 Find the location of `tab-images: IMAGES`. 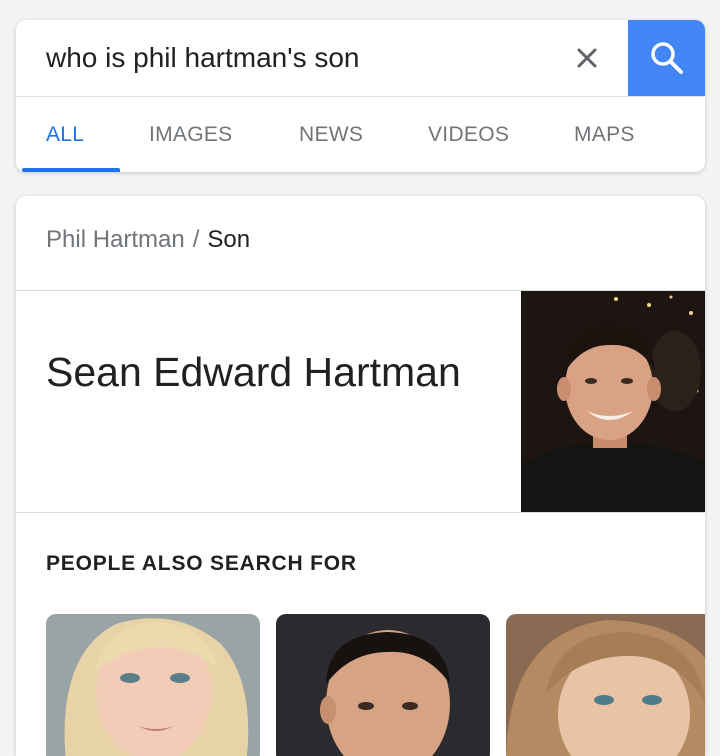

tab-images: IMAGES is located at coordinates (190, 134).